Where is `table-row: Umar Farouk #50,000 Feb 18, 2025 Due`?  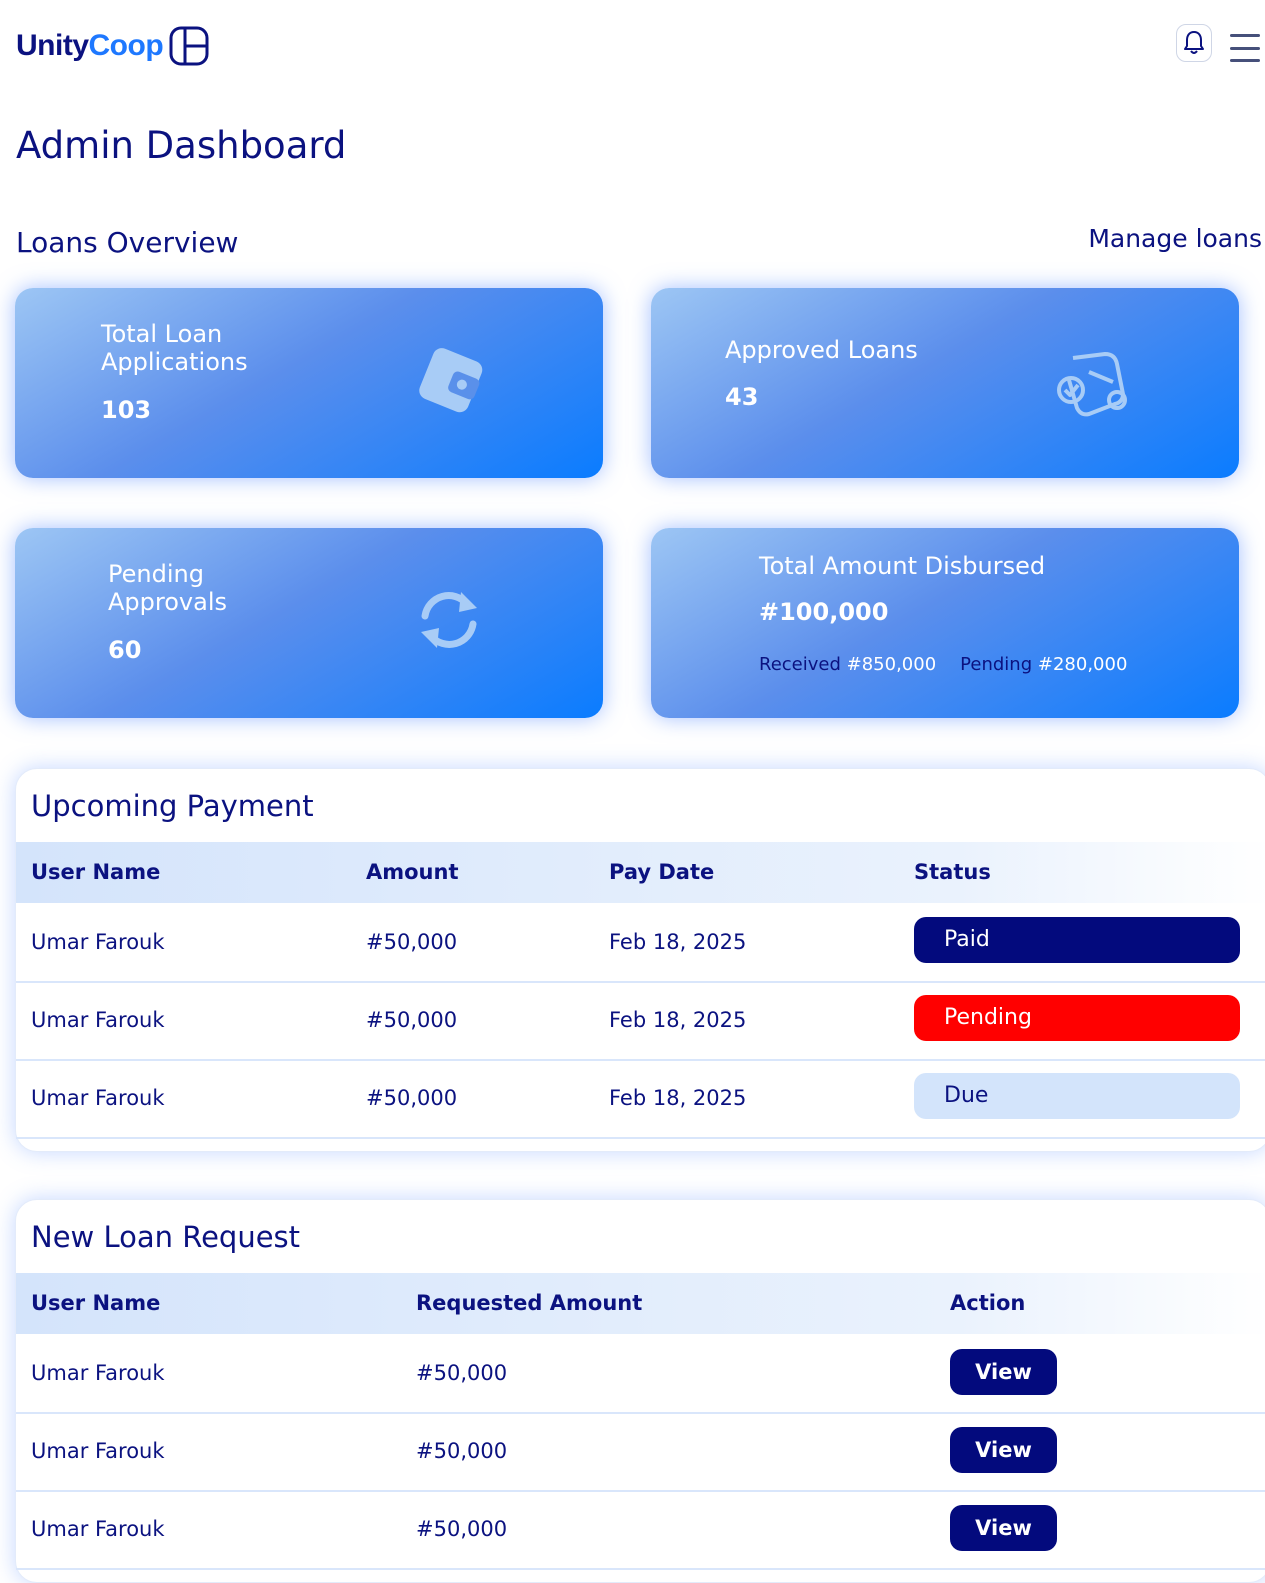
table-row: Umar Farouk #50,000 Feb 18, 2025 Due is located at coordinates (640, 1099).